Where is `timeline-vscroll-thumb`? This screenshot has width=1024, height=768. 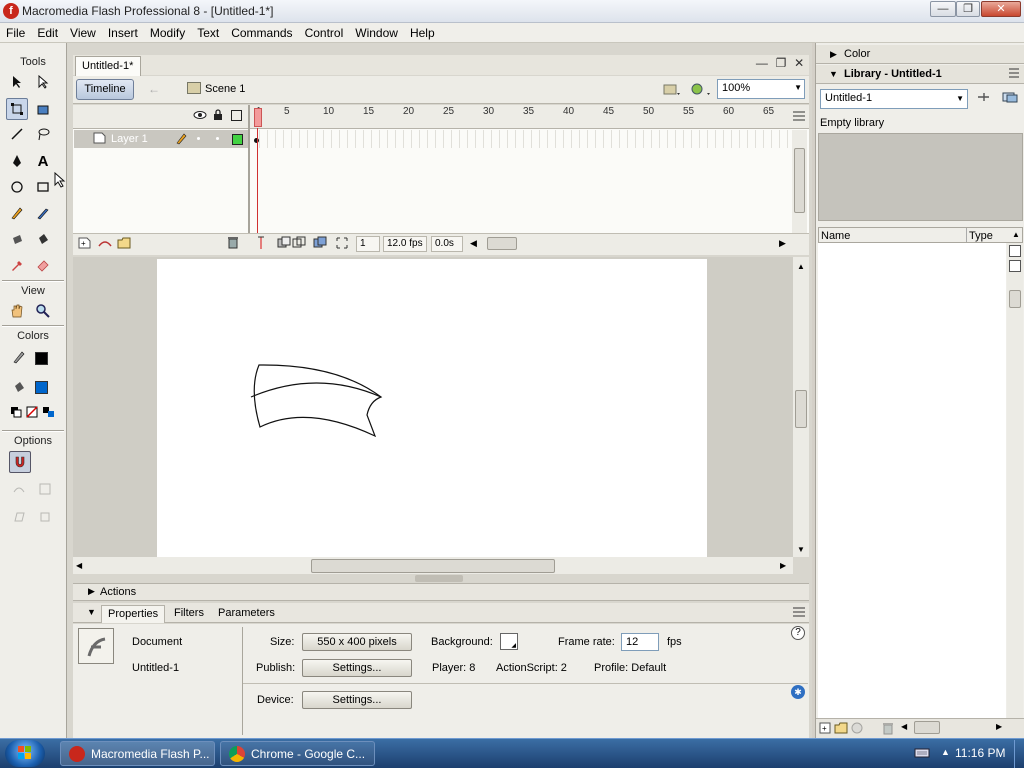
timeline-vscroll-thumb is located at coordinates (799, 180).